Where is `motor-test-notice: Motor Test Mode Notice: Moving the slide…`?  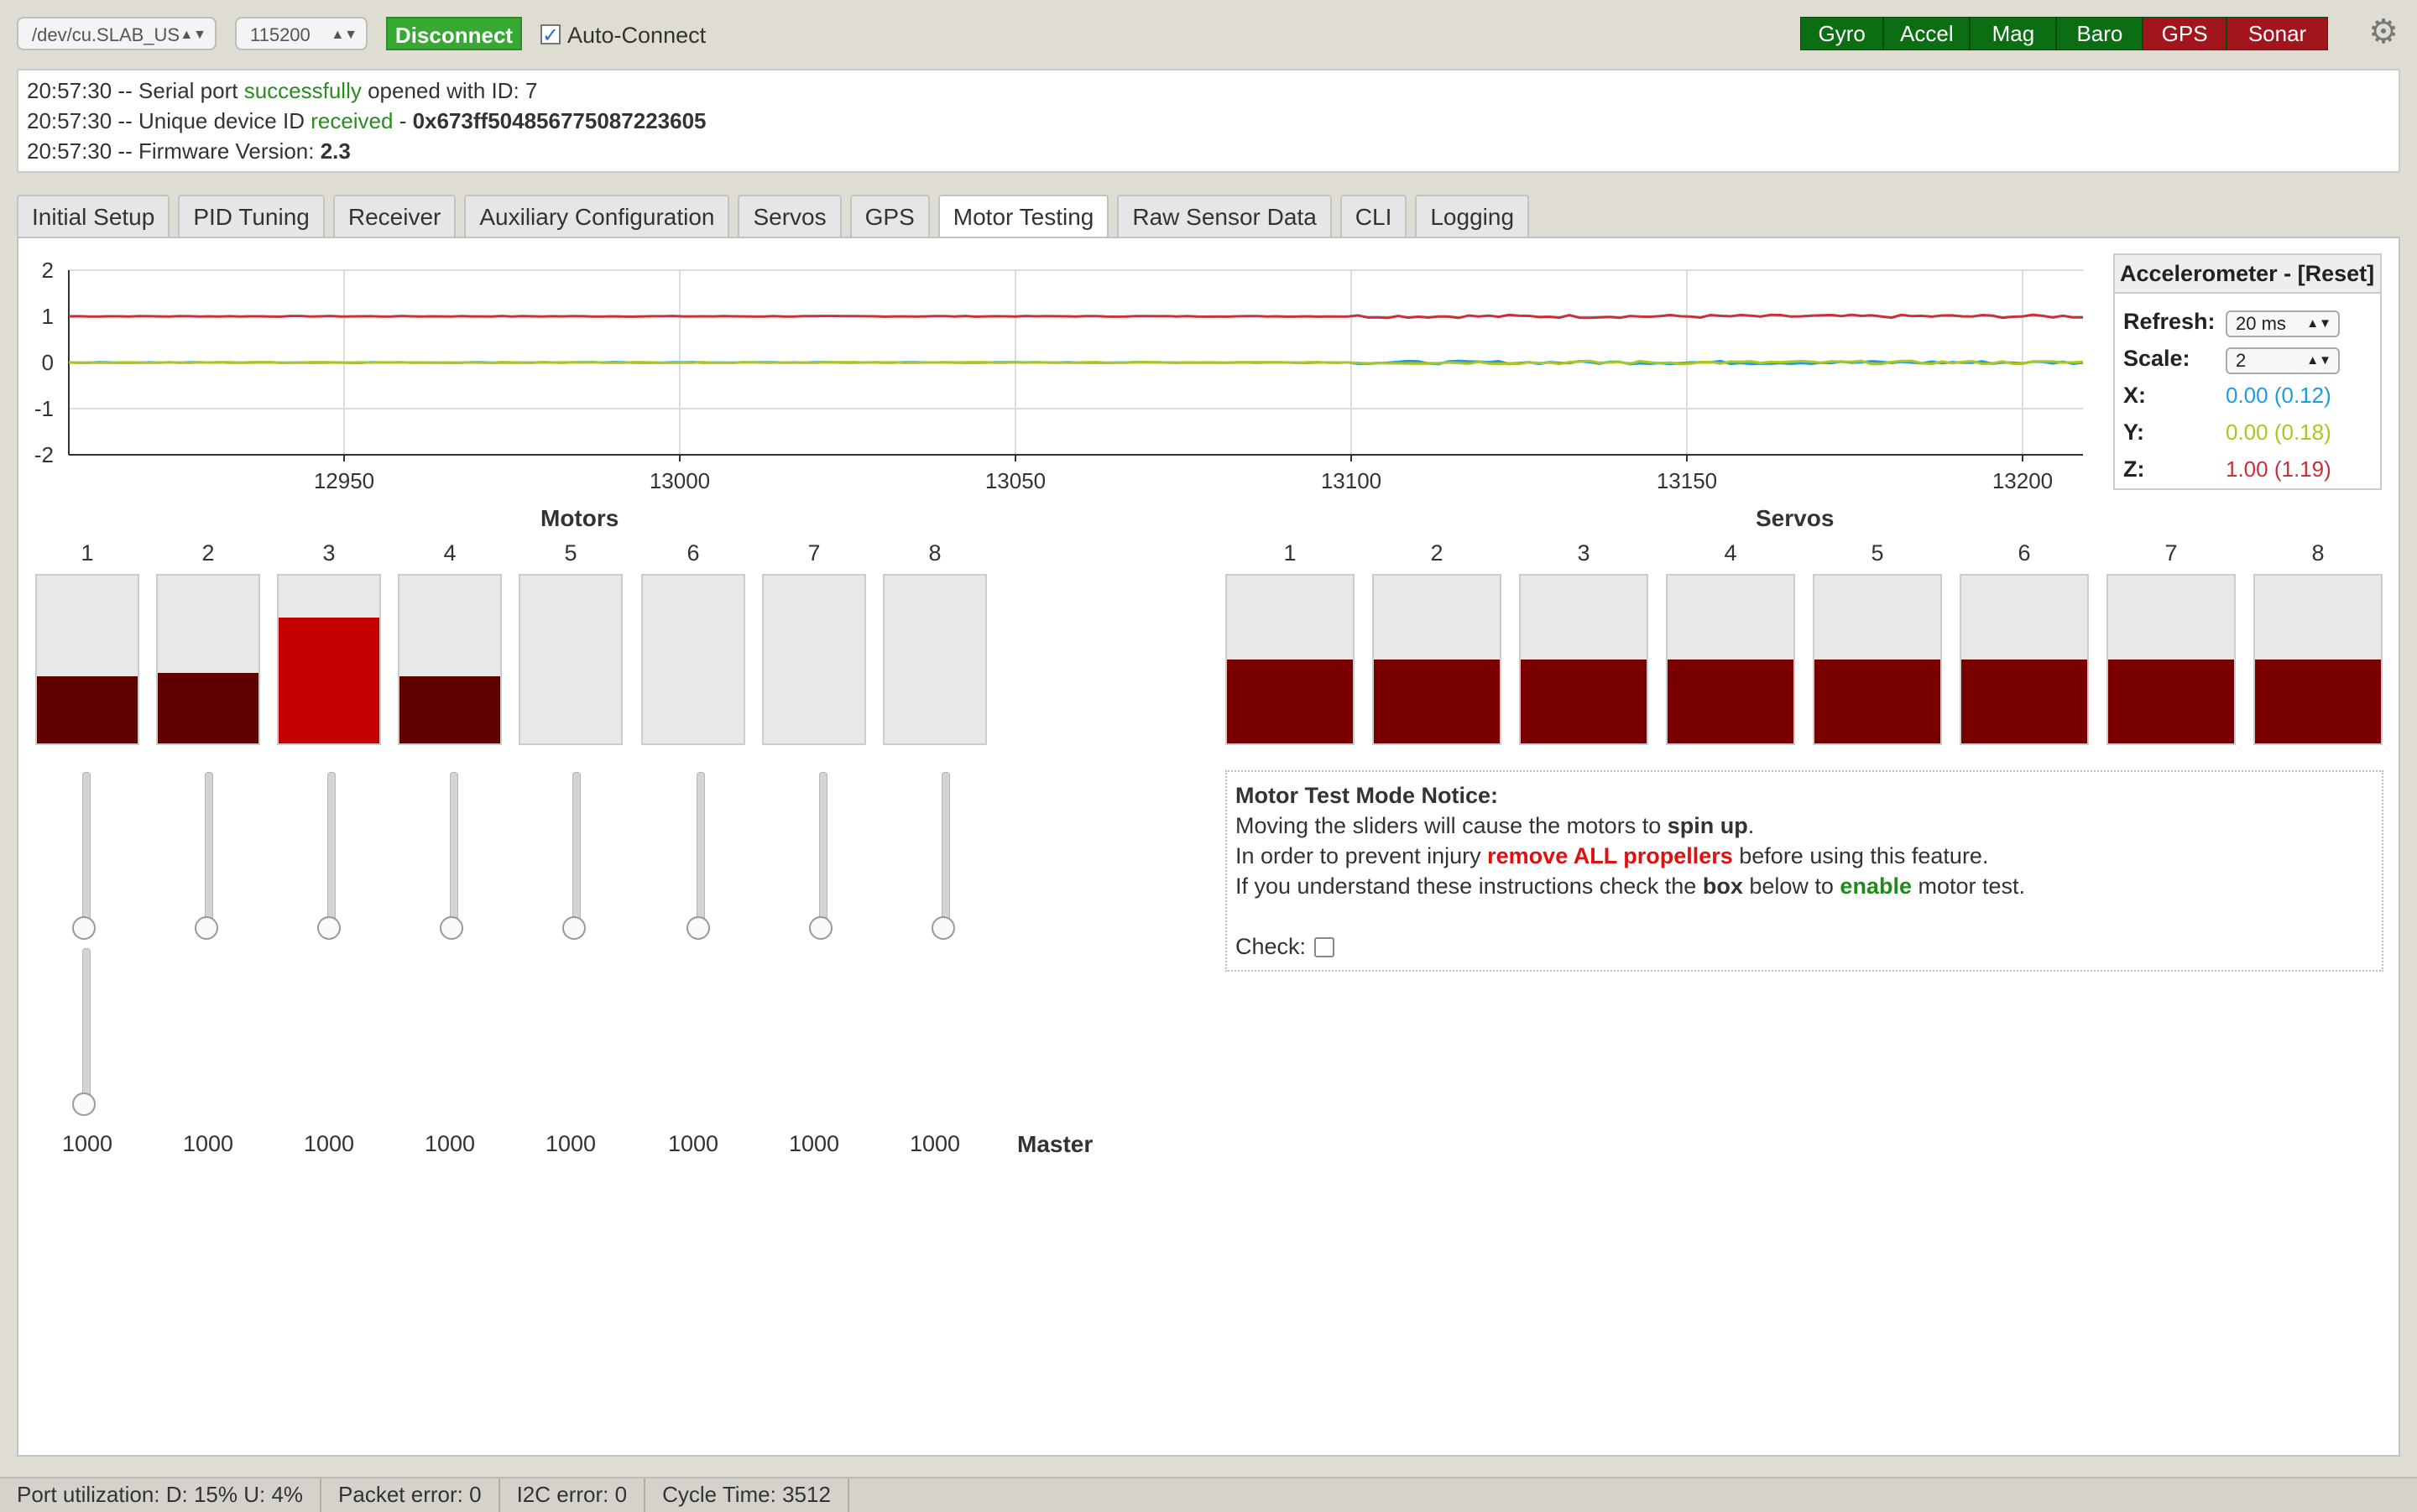 motor-test-notice: Motor Test Mode Notice: Moving the slide… is located at coordinates (1804, 871).